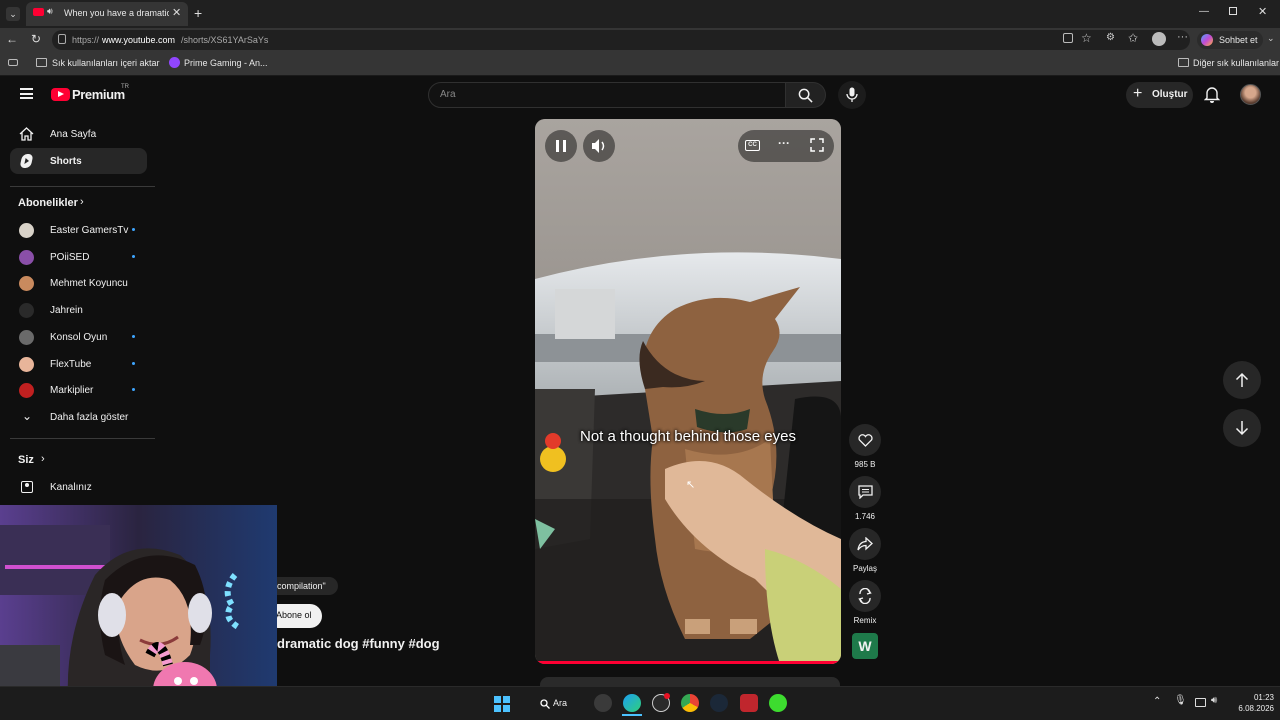  I want to click on start-button, so click(502, 704).